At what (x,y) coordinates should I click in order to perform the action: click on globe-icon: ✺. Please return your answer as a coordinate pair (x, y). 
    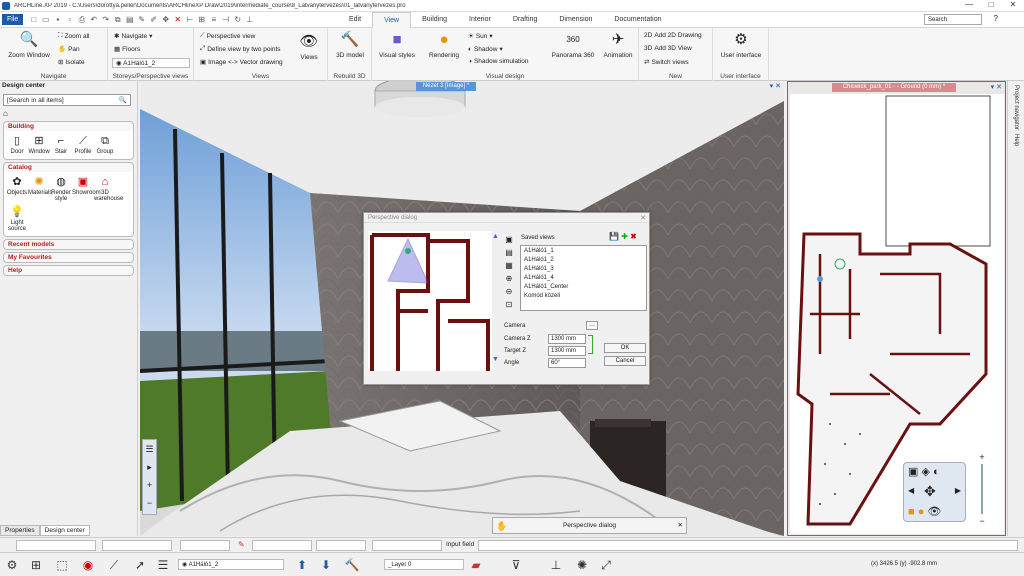
    Looking at the image, I should click on (582, 565).